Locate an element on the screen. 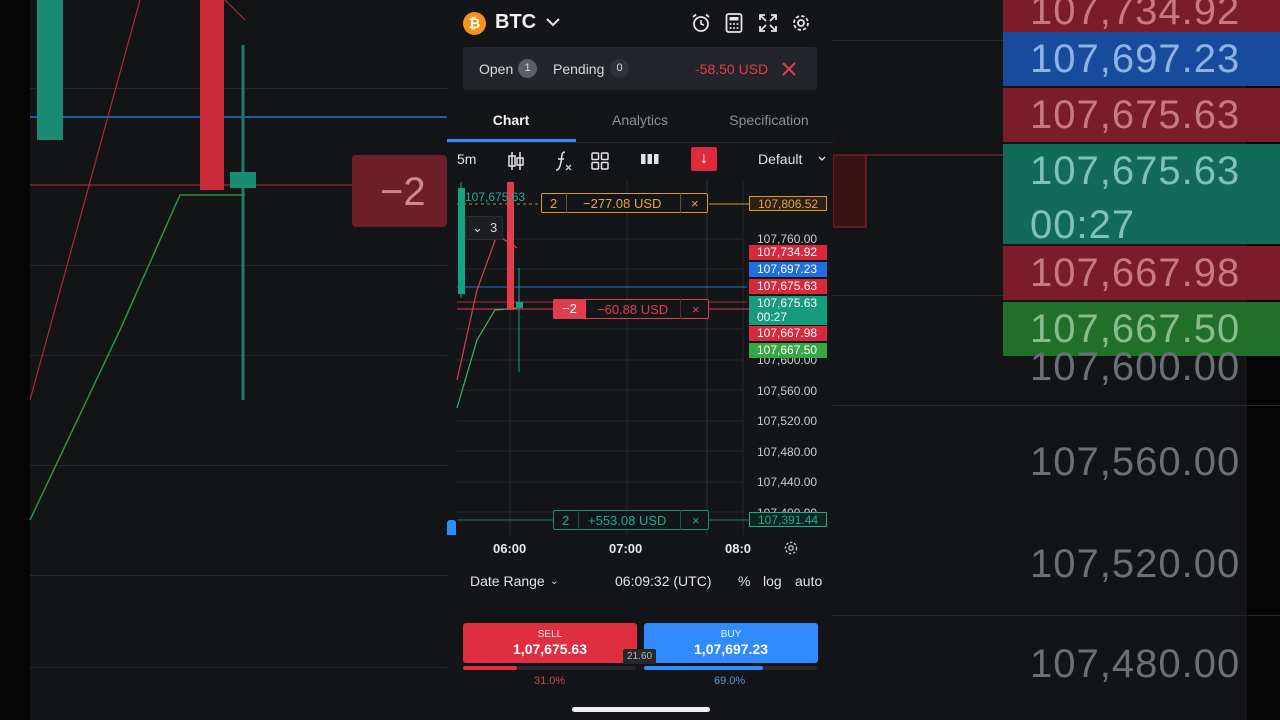 The height and width of the screenshot is (720, 1280). sell-sentiment-percent: 31.0% is located at coordinates (550, 681).